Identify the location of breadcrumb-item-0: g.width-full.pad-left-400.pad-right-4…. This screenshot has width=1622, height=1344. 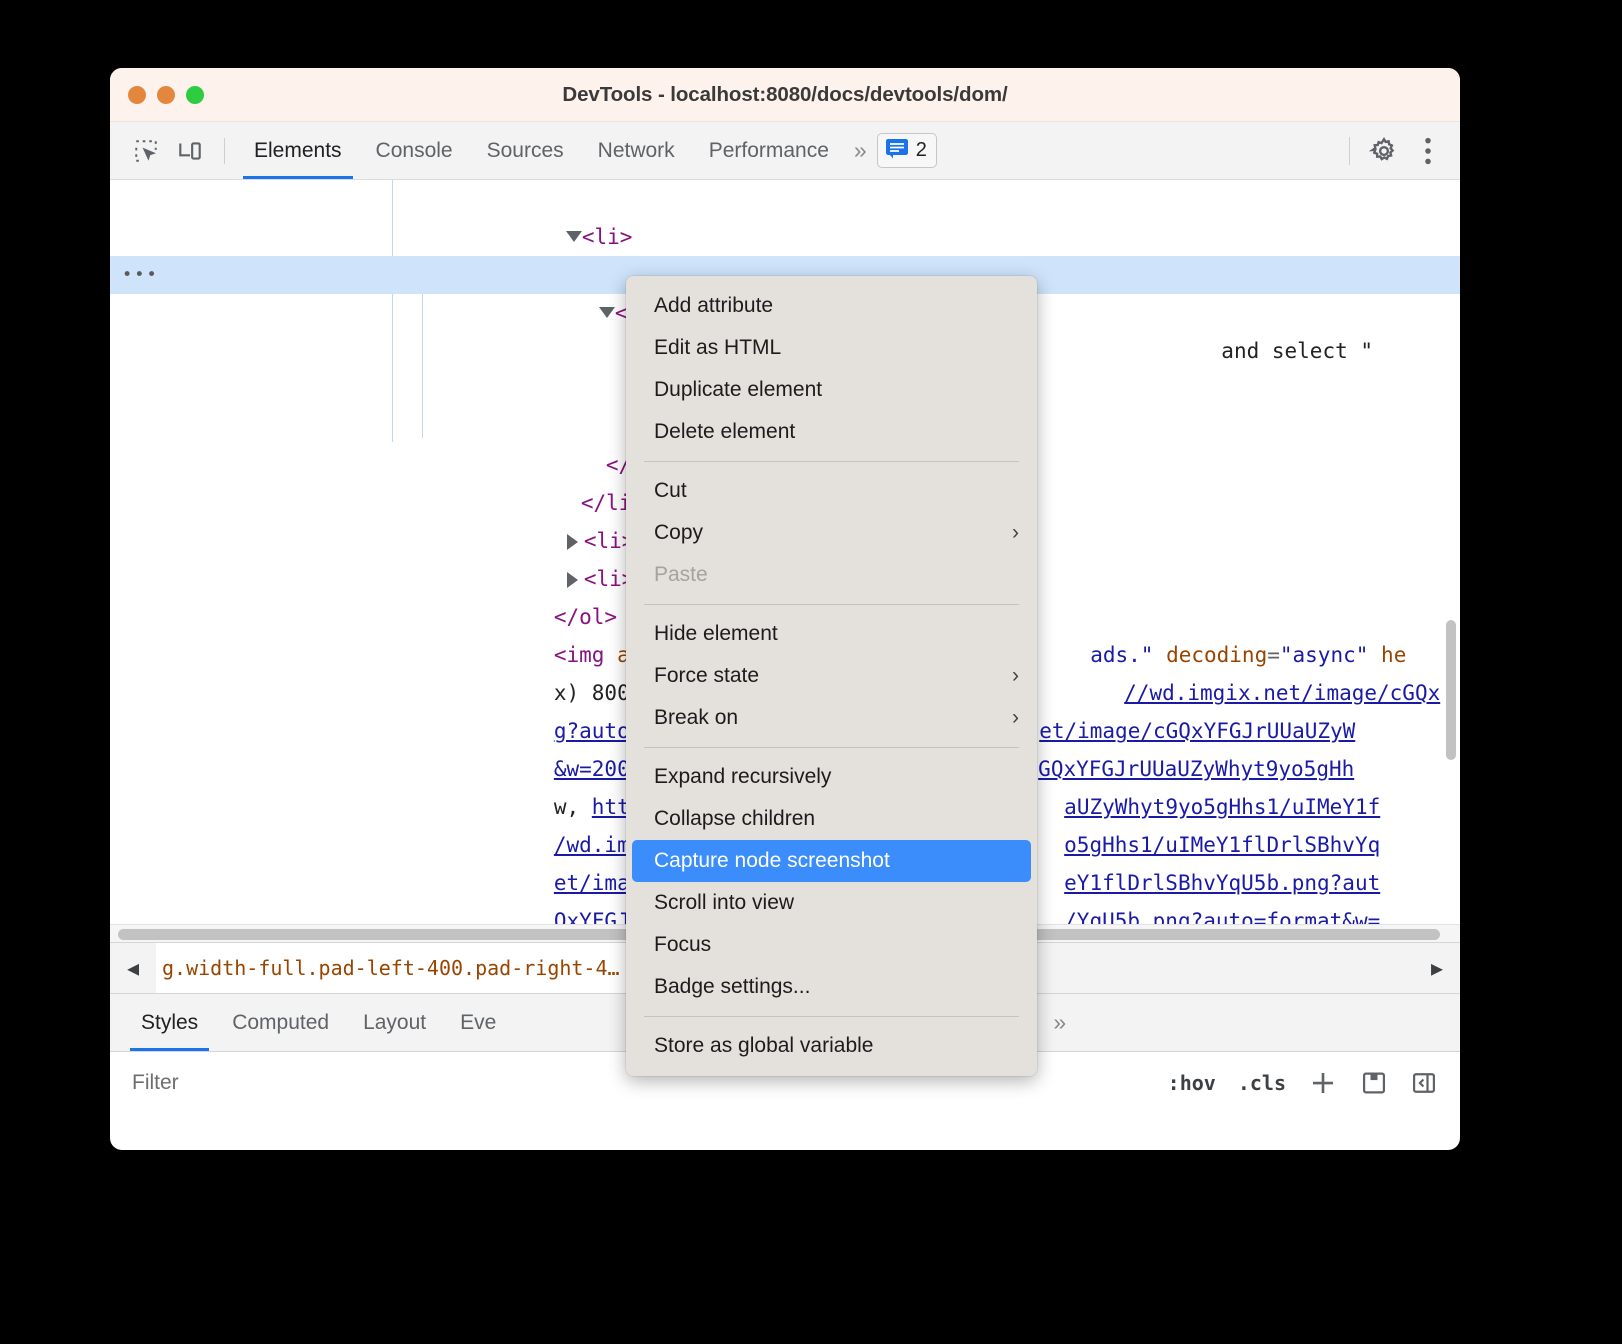
(394, 968).